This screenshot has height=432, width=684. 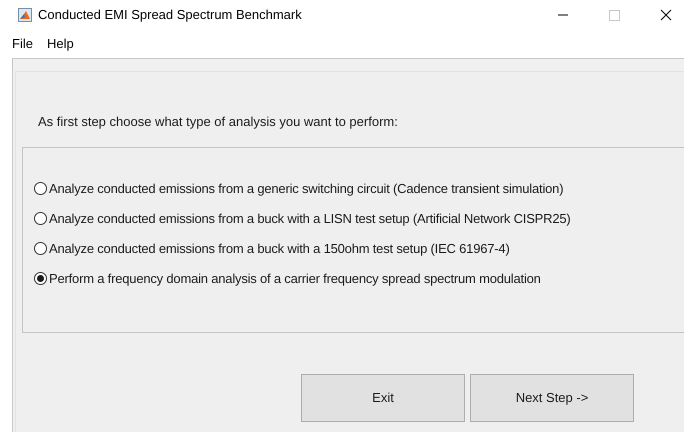 I want to click on dialog-button: Exit, so click(x=383, y=398).